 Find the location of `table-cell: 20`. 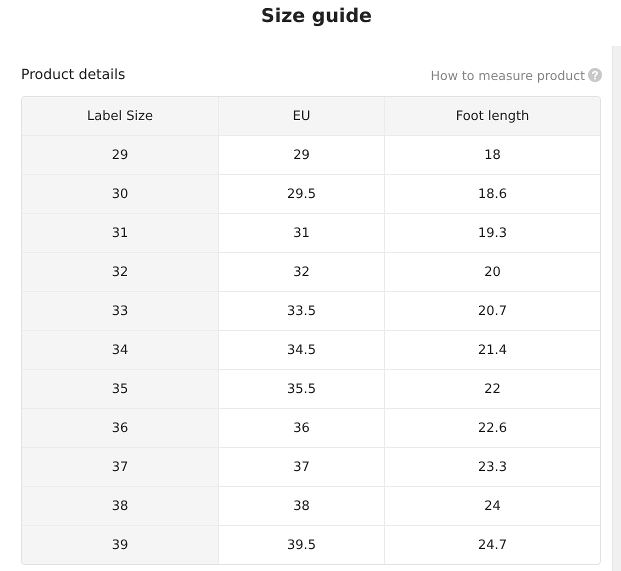

table-cell: 20 is located at coordinates (492, 272).